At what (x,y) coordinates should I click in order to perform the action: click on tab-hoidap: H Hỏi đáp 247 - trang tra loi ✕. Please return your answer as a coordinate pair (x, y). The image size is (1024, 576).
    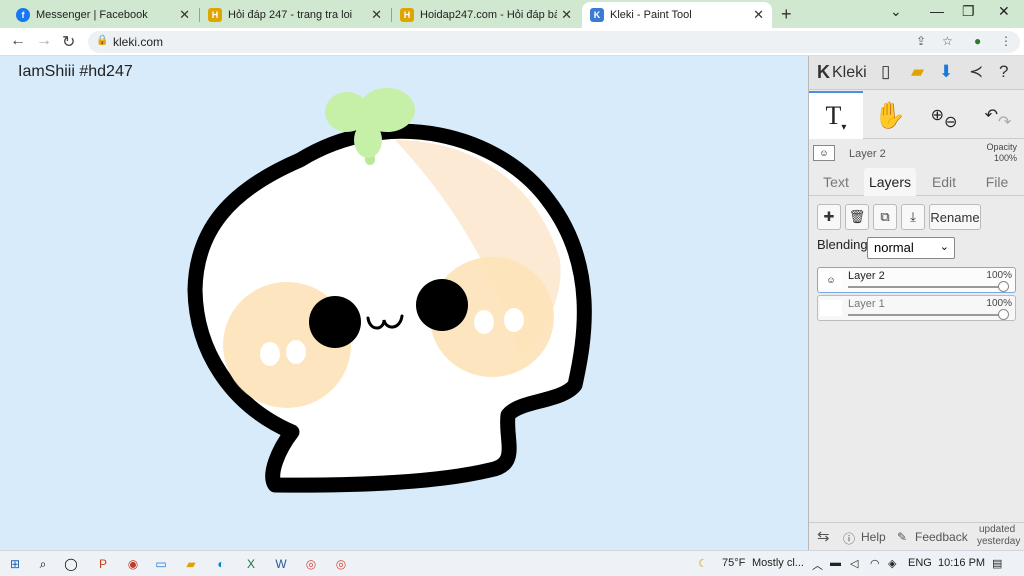
    Looking at the image, I should click on (295, 15).